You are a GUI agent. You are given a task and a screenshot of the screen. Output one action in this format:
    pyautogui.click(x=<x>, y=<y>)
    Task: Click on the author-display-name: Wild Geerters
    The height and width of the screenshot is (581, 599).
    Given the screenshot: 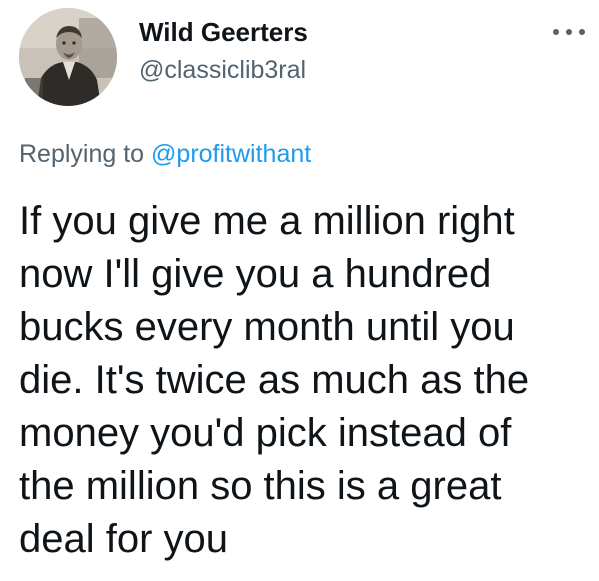 What is the action you would take?
    pyautogui.click(x=223, y=32)
    